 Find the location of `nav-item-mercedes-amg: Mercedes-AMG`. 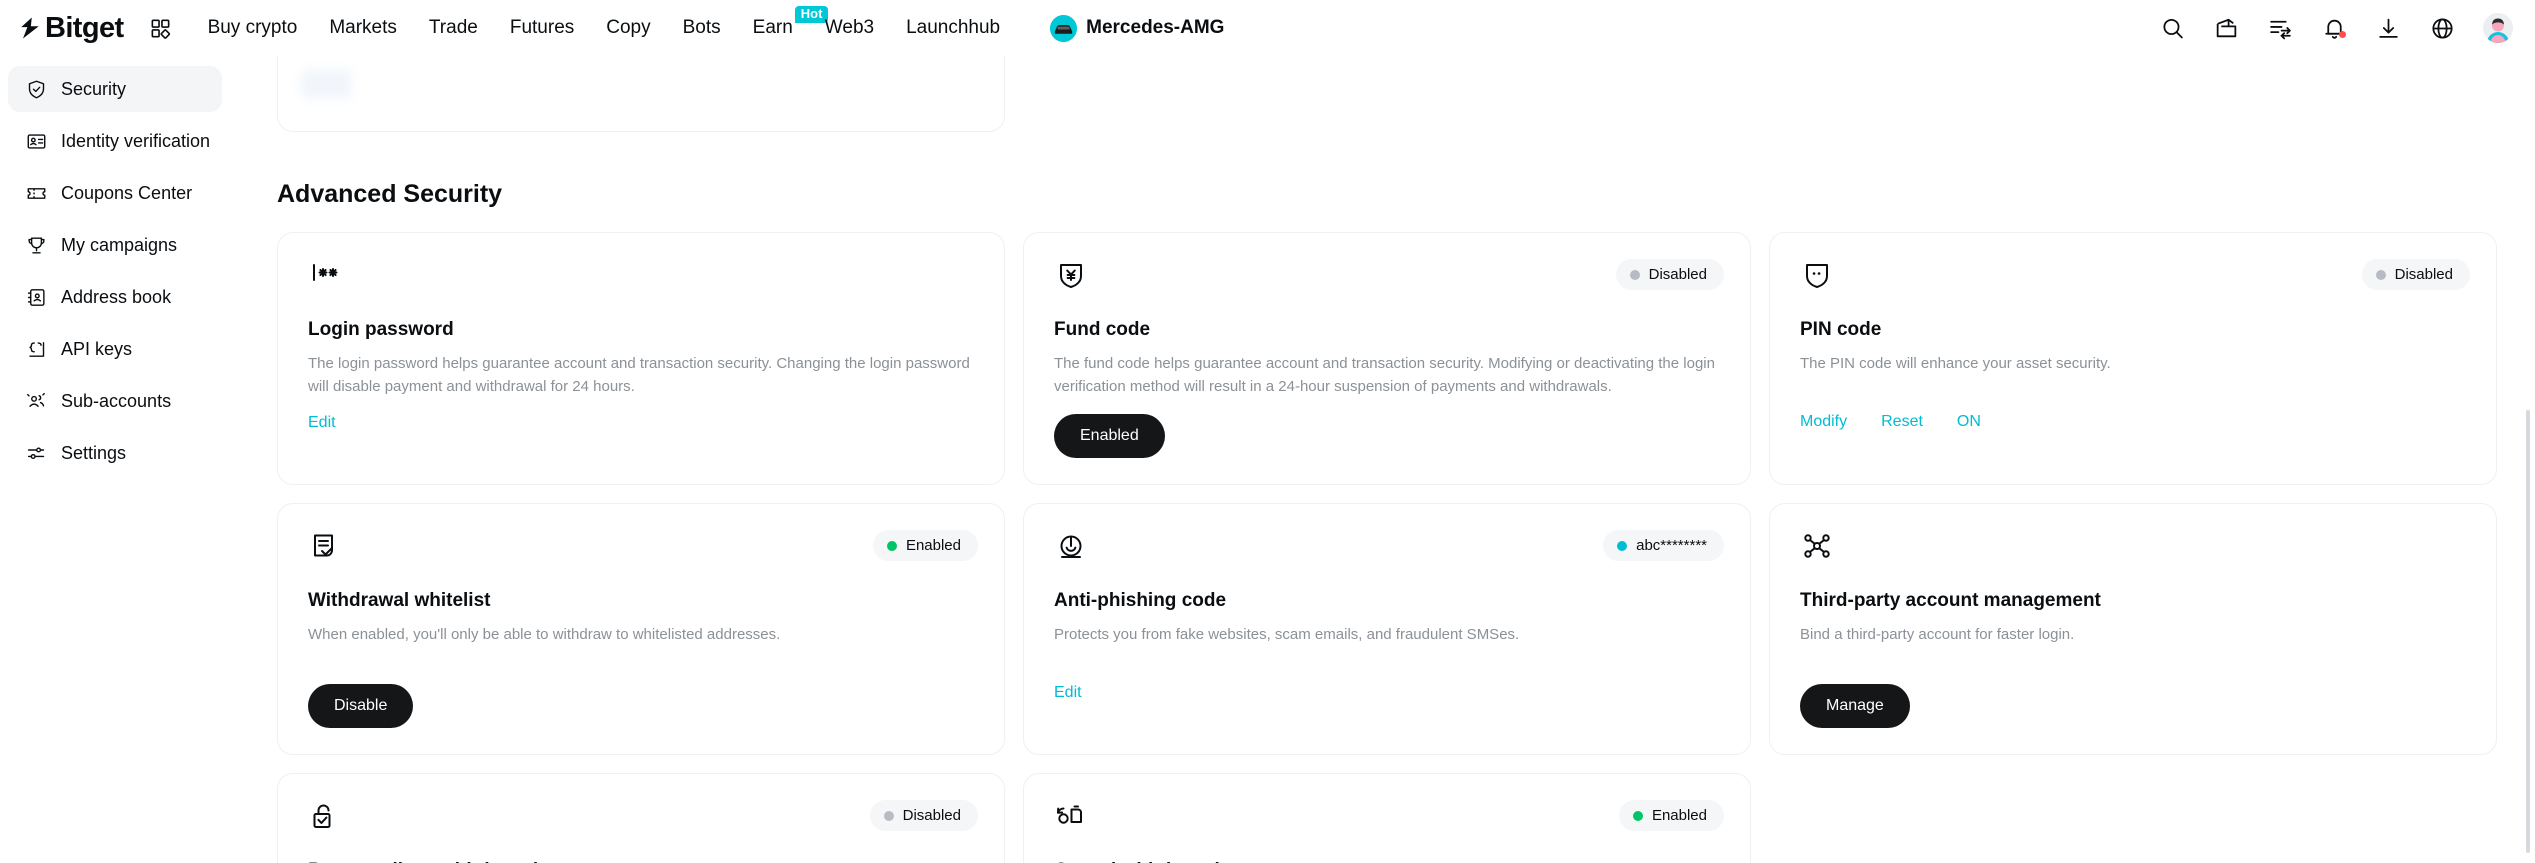

nav-item-mercedes-amg: Mercedes-AMG is located at coordinates (1137, 28).